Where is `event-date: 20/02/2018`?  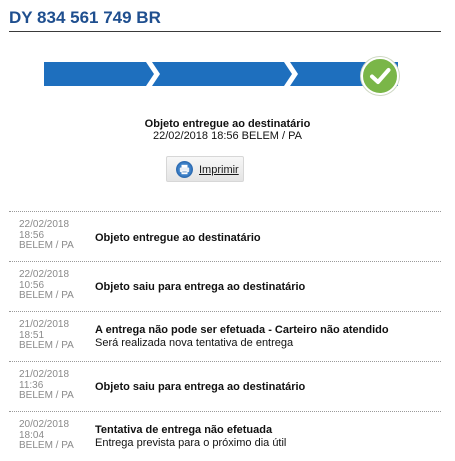 event-date: 20/02/2018 is located at coordinates (44, 424).